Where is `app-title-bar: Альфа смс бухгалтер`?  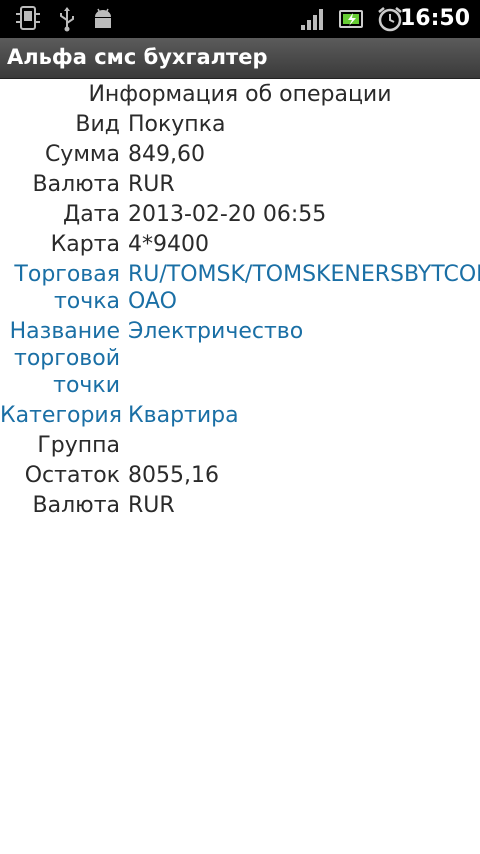 app-title-bar: Альфа смс бухгалтер is located at coordinates (240, 58).